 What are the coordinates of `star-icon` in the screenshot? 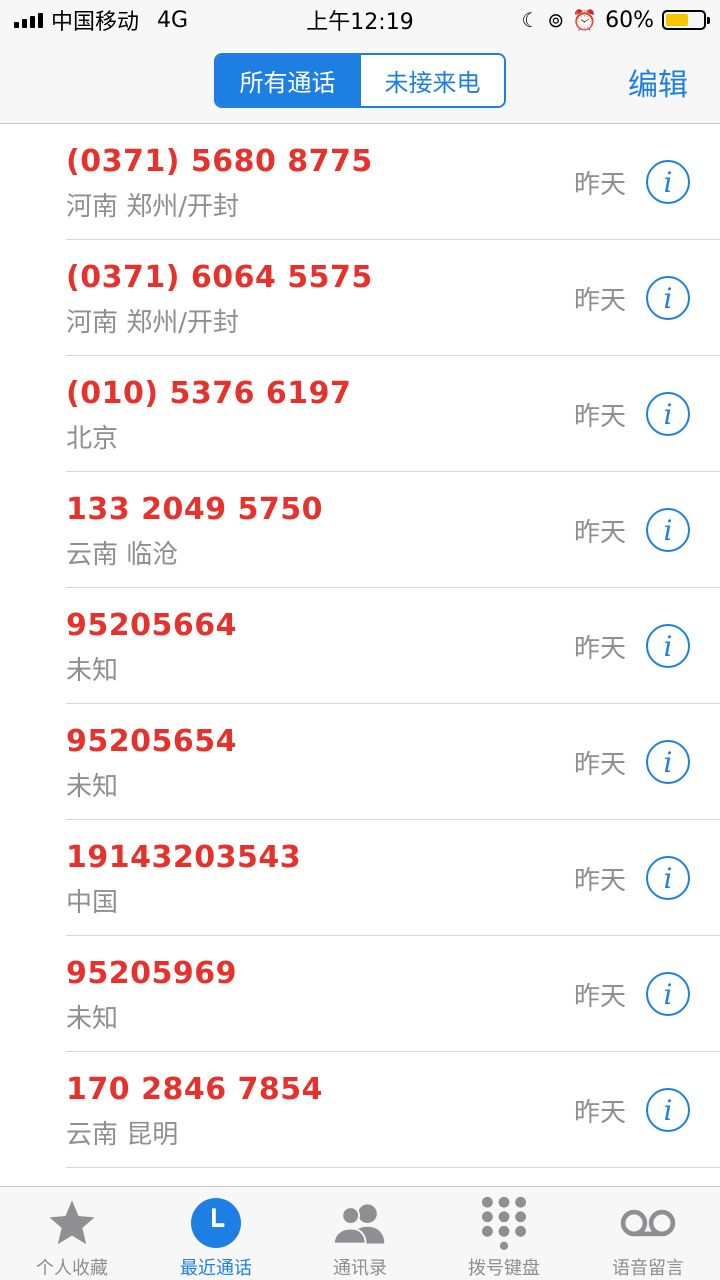 It's located at (72, 1222).